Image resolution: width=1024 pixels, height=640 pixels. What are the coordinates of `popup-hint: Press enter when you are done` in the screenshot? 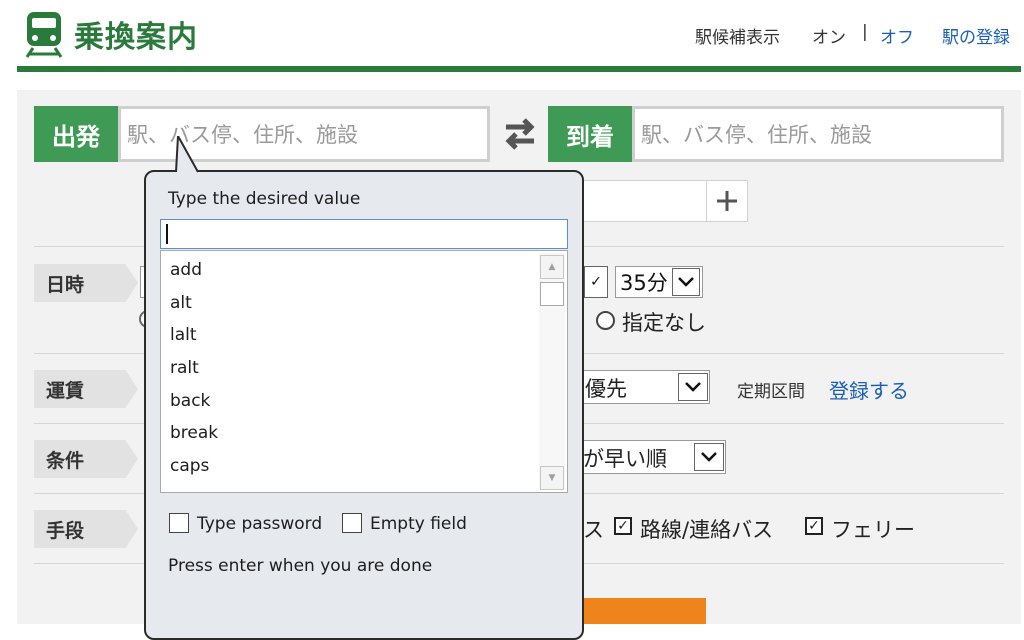 It's located at (300, 566).